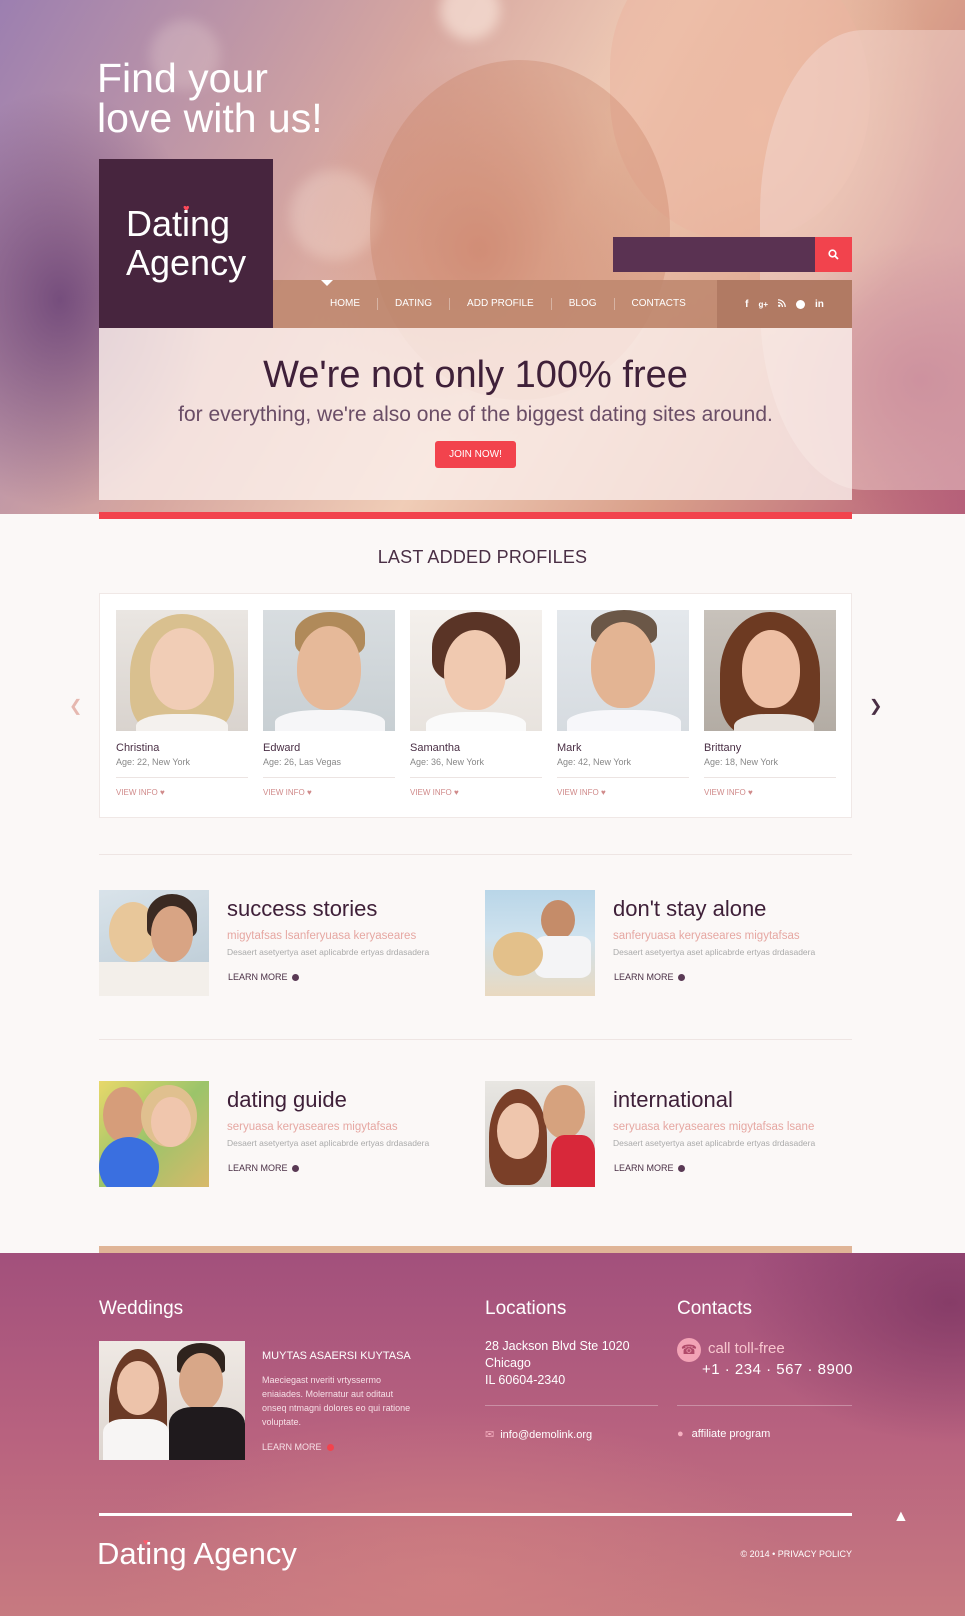 Image resolution: width=965 pixels, height=1616 pixels. I want to click on profile-card: Christina Age: 22, New York VIEW INFO ♥, so click(182, 703).